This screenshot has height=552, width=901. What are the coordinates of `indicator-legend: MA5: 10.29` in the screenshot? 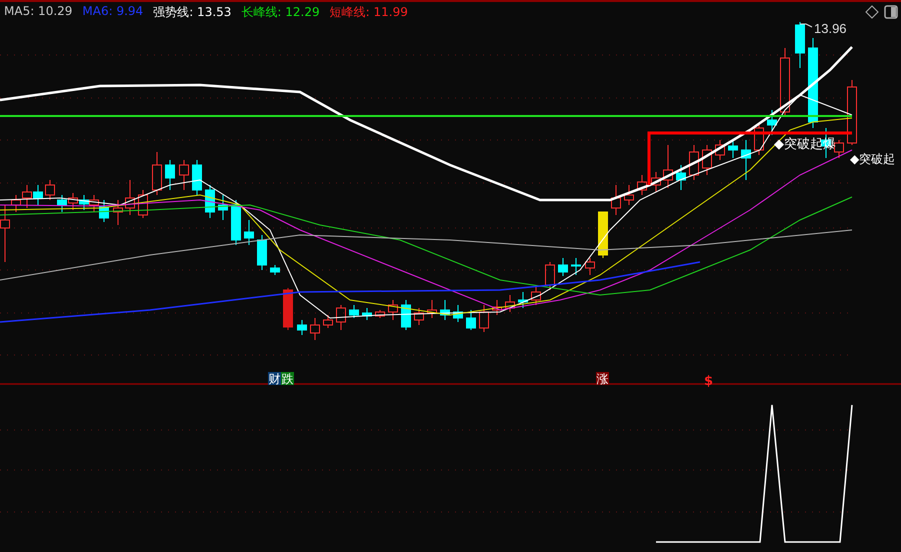 It's located at (38, 12).